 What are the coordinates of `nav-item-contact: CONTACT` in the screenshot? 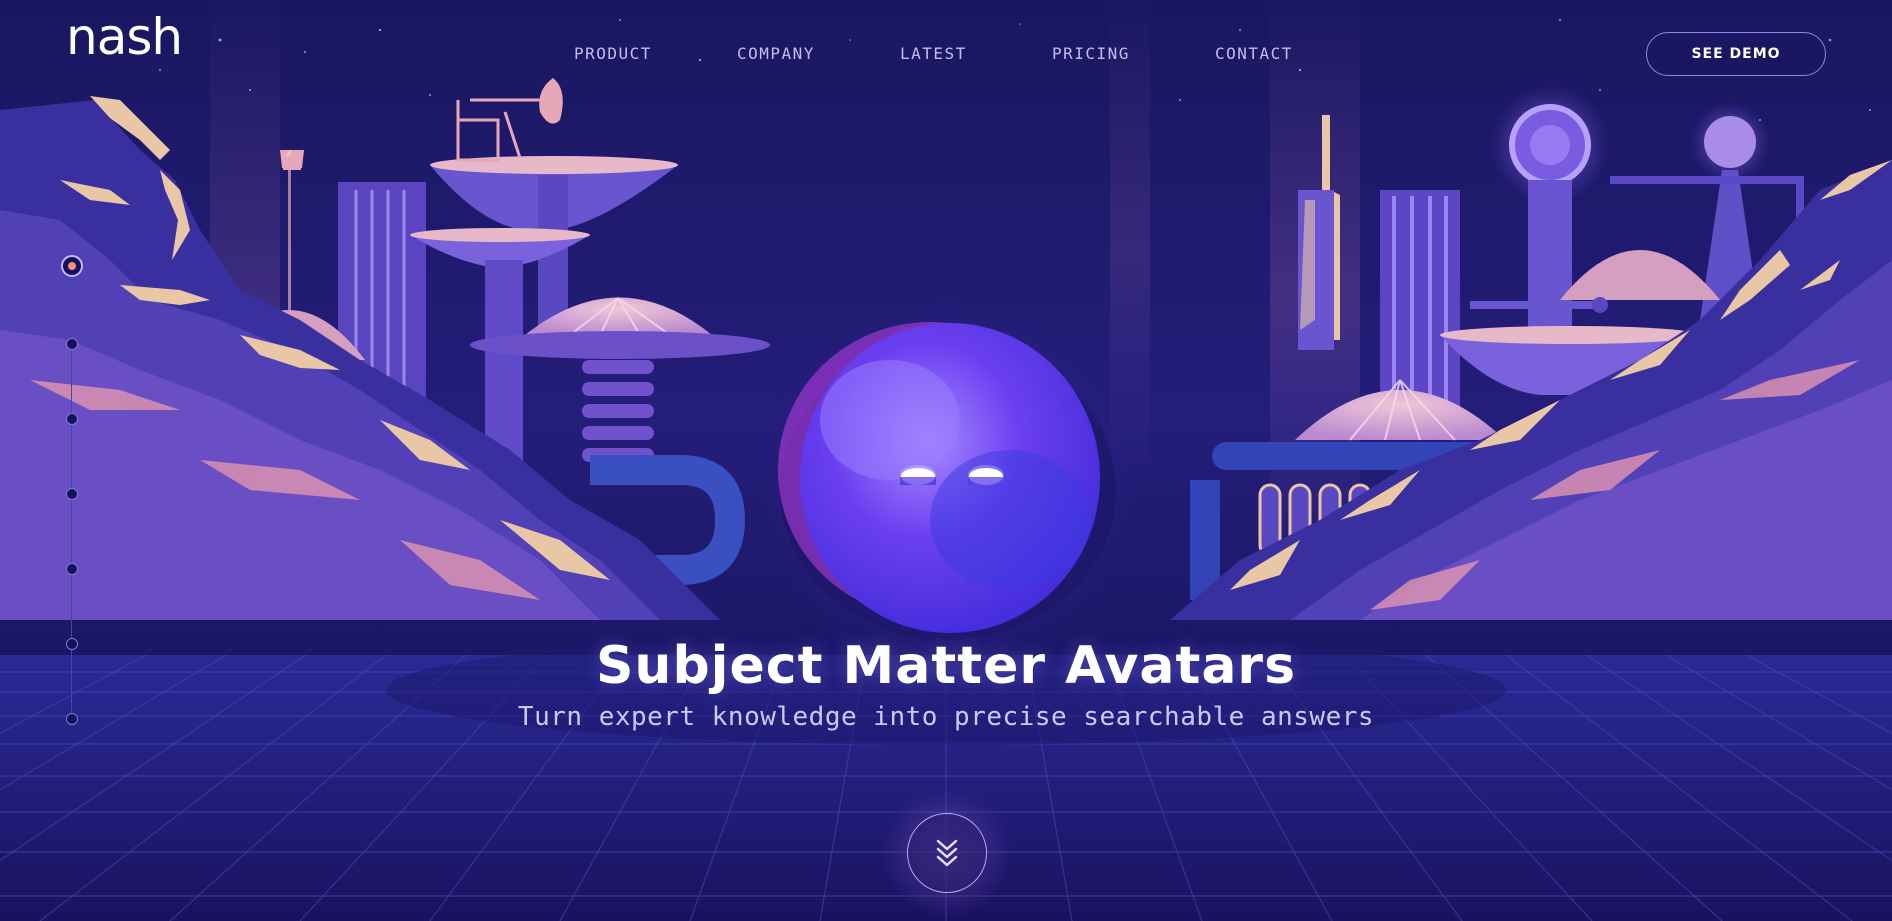 It's located at (1254, 53).